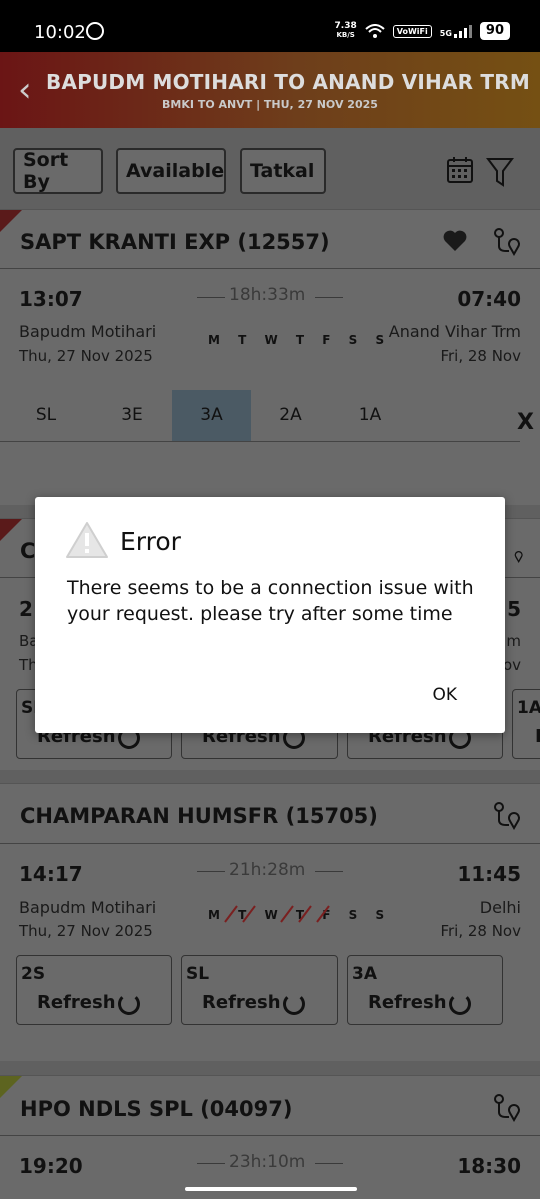 The width and height of the screenshot is (540, 1199). What do you see at coordinates (525, 422) in the screenshot?
I see `close-classes-icon: X` at bounding box center [525, 422].